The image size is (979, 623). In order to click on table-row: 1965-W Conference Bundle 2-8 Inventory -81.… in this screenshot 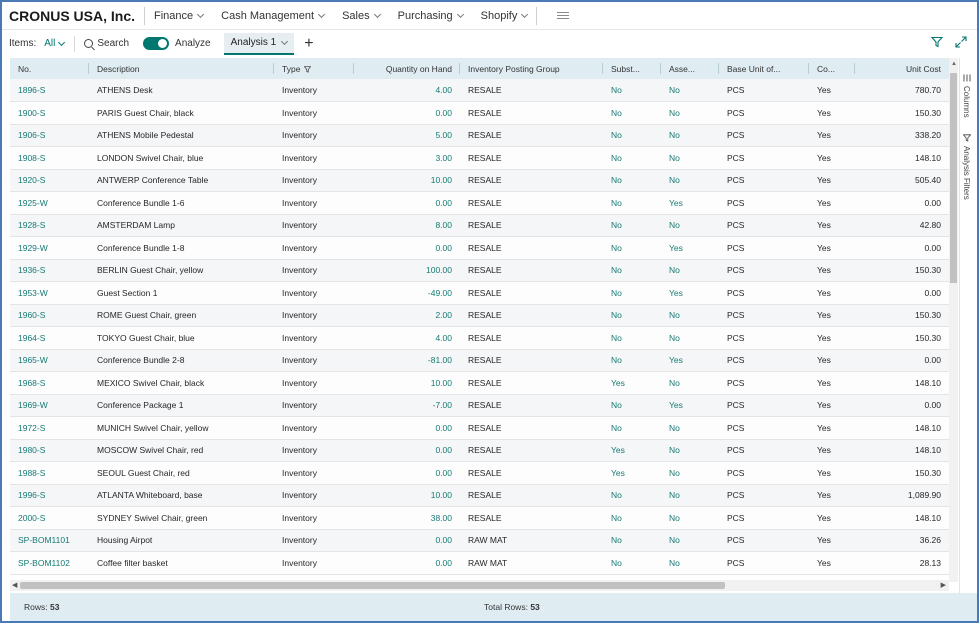, I will do `click(479, 360)`.